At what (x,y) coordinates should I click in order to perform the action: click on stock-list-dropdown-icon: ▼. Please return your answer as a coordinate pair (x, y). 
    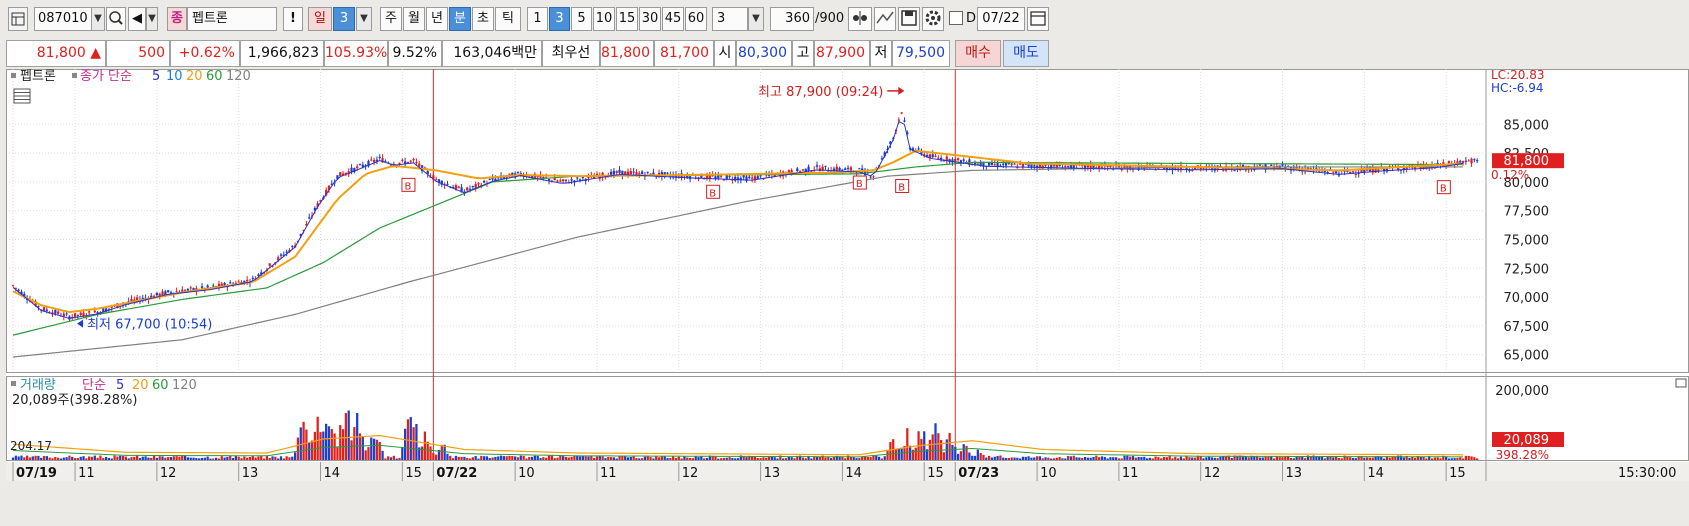
    Looking at the image, I should click on (152, 19).